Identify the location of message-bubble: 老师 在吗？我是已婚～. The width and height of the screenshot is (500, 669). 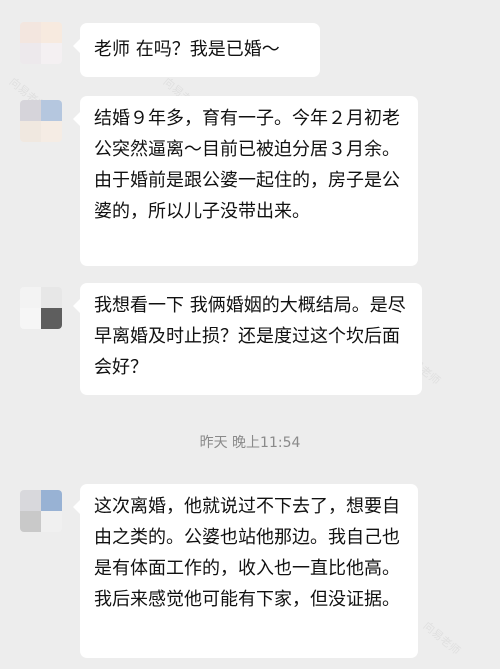
(196, 50).